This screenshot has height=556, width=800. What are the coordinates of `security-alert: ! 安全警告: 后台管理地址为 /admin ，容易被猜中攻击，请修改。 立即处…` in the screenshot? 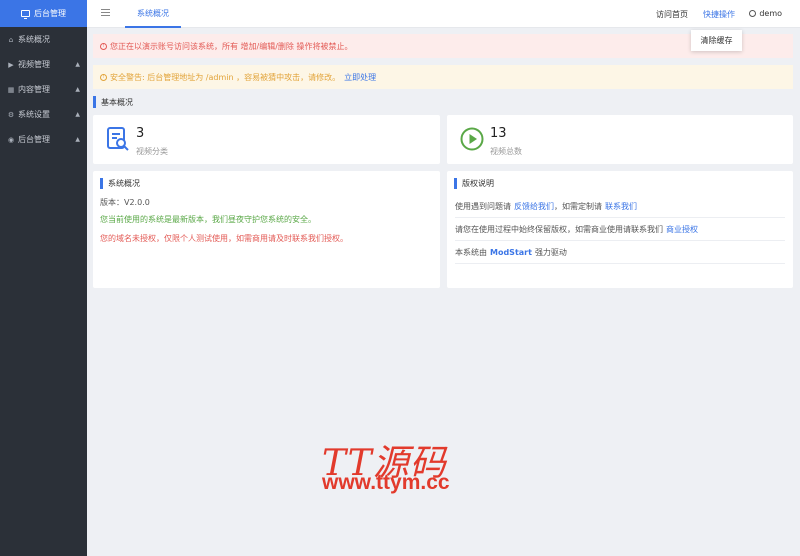 It's located at (443, 77).